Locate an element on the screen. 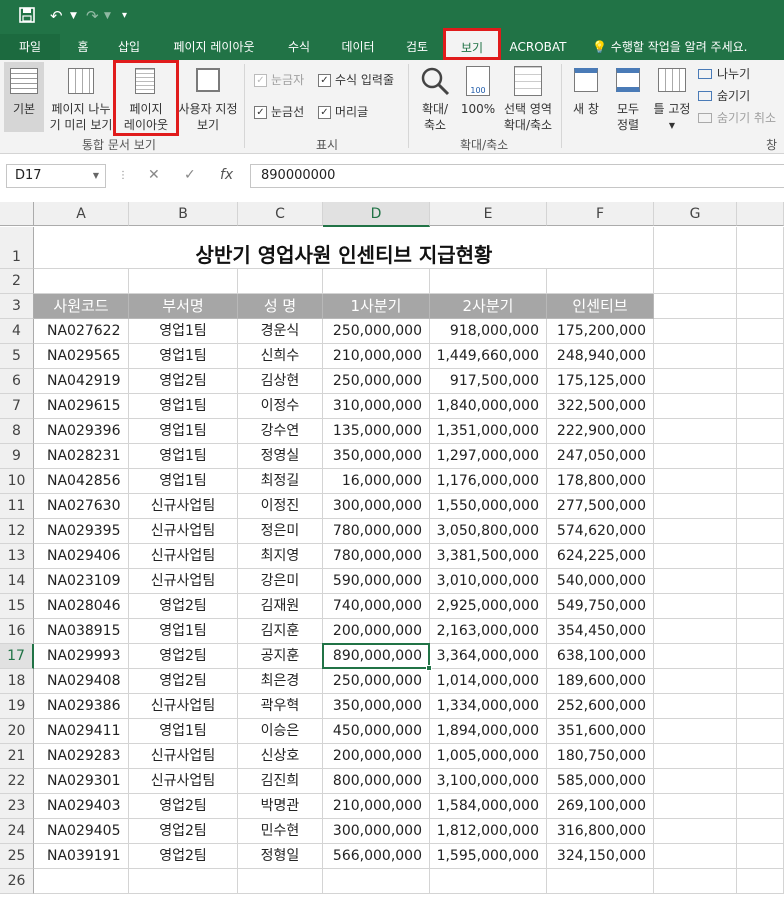  cell-employee-code: NA029405 is located at coordinates (81, 831).